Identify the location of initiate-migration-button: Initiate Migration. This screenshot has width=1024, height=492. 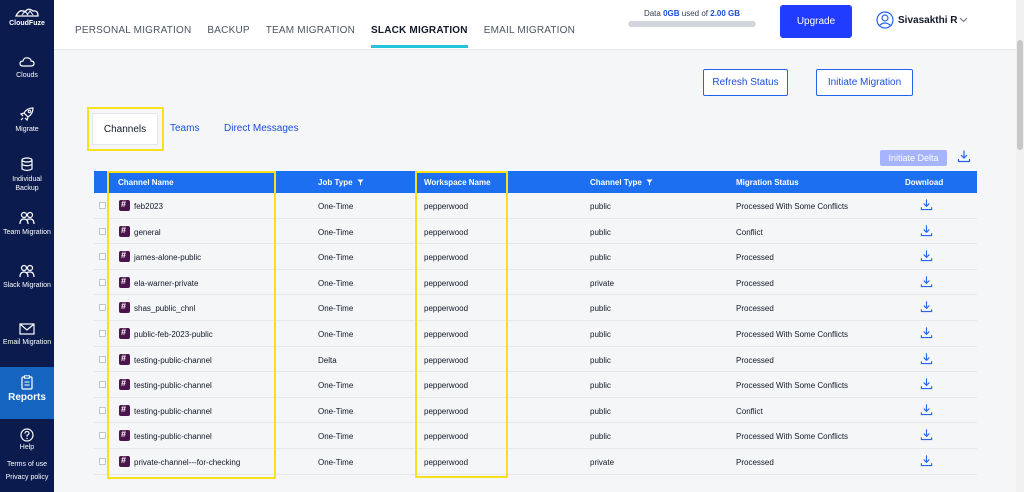
(864, 82).